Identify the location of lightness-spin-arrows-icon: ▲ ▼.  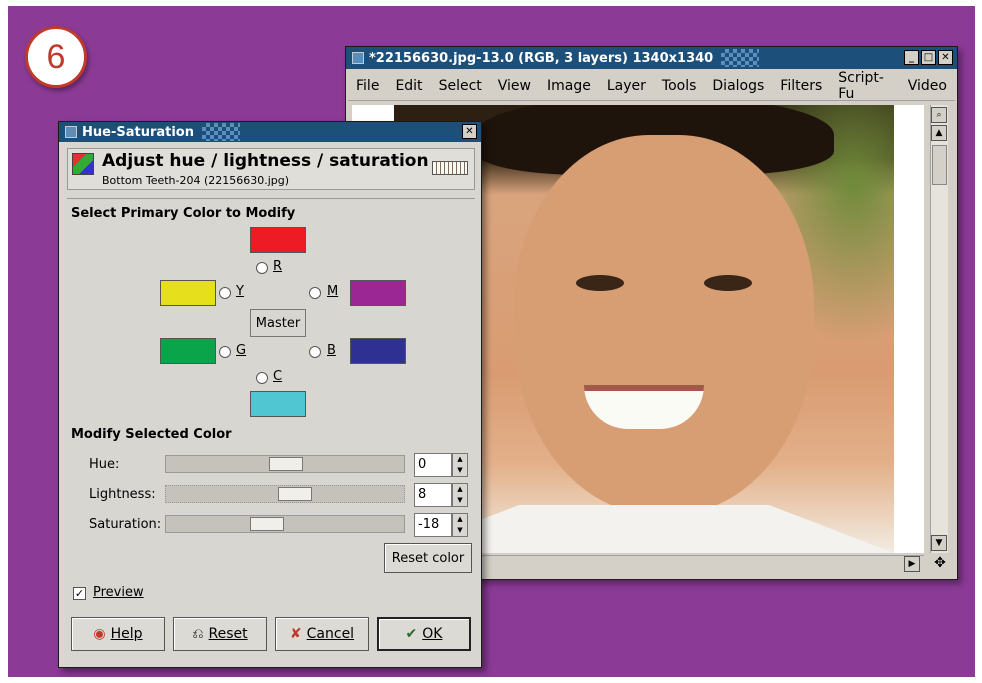
(460, 495).